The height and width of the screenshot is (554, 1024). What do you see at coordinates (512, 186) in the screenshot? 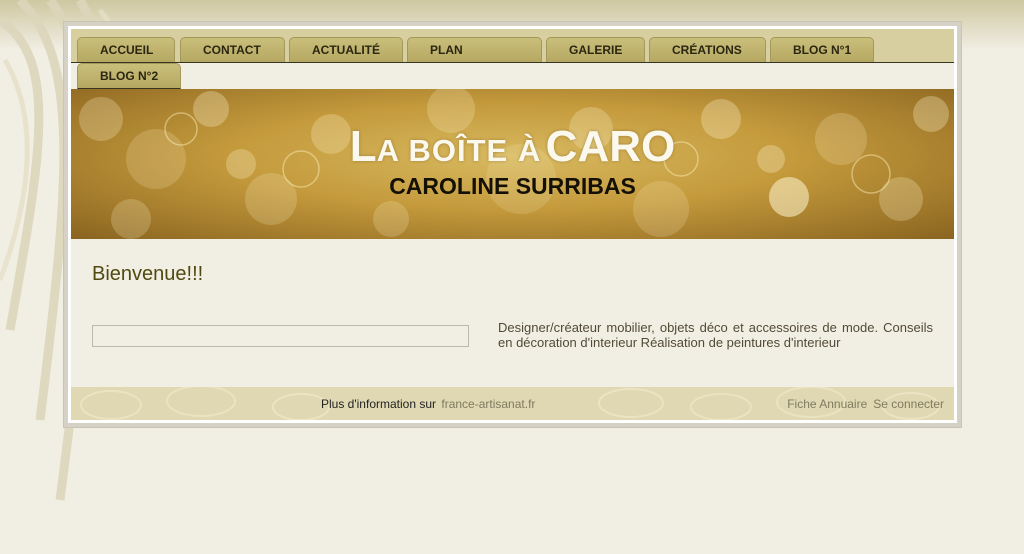
I see `site-subtitle: CAROLINE SURRIBAS` at bounding box center [512, 186].